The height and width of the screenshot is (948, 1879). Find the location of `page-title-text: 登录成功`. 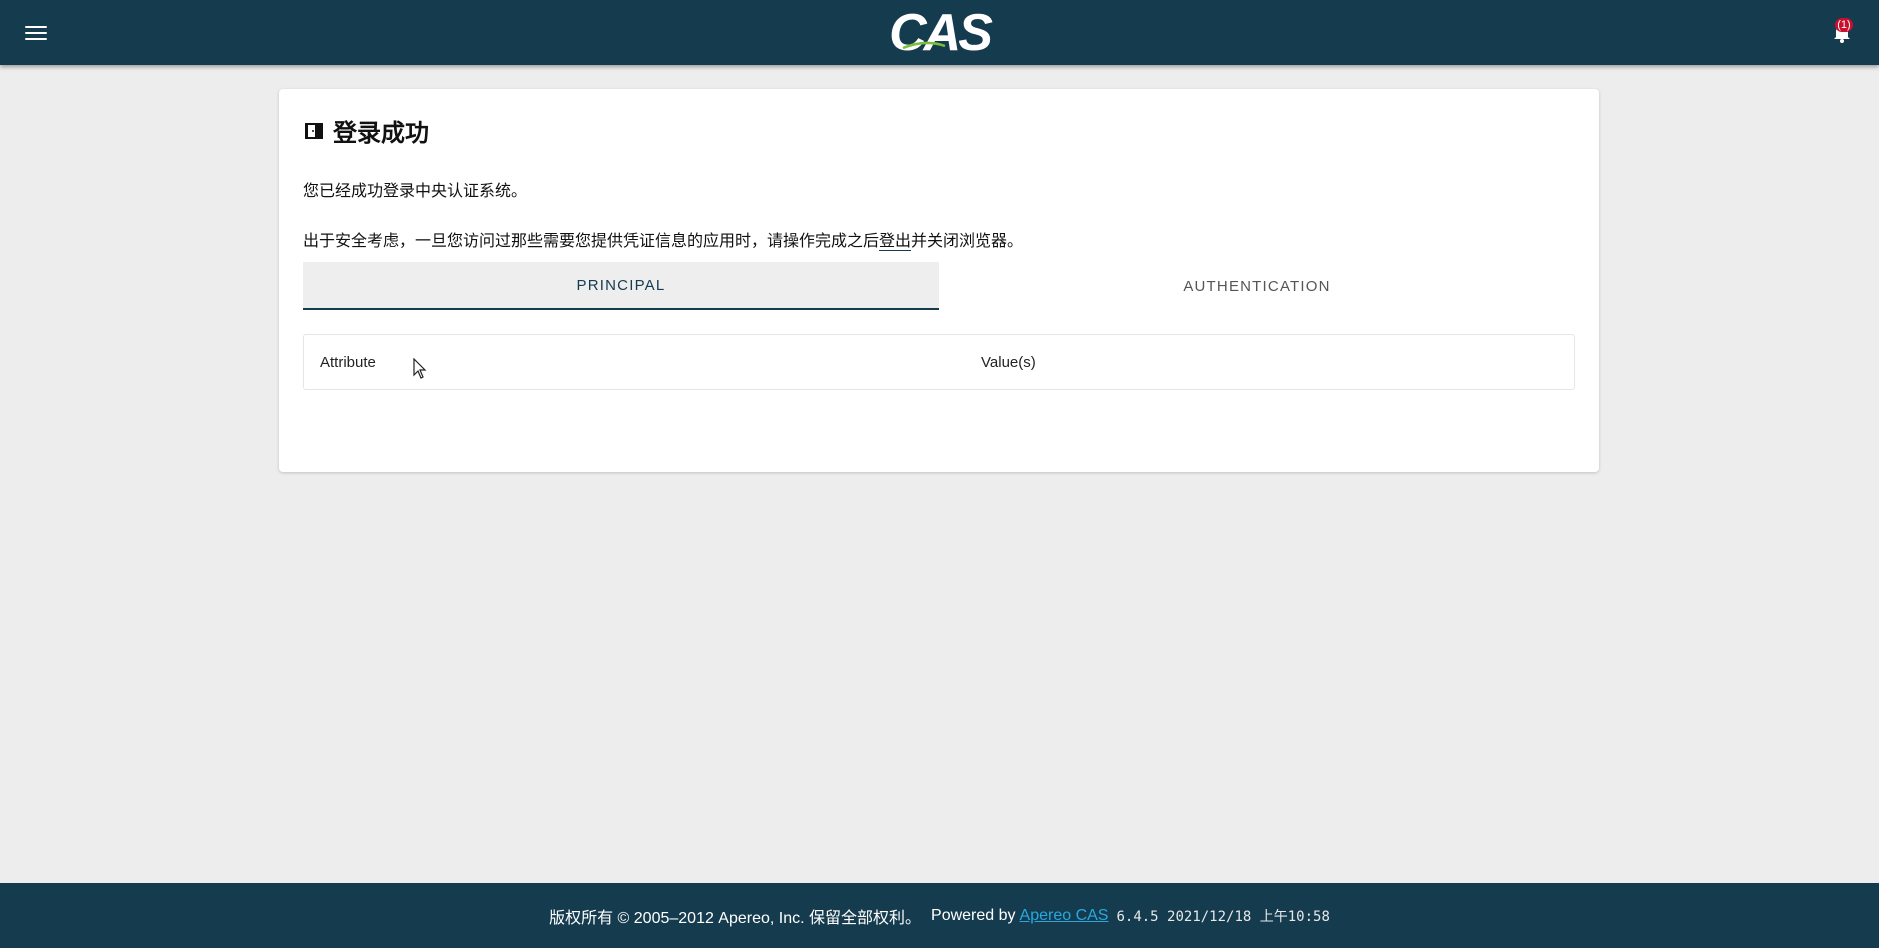

page-title-text: 登录成功 is located at coordinates (381, 133).